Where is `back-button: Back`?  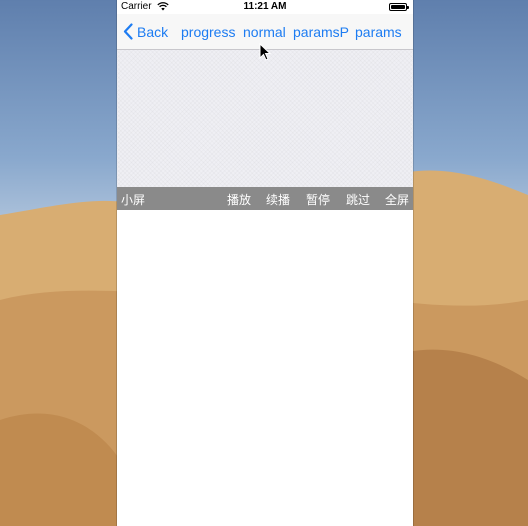 back-button: Back is located at coordinates (152, 32).